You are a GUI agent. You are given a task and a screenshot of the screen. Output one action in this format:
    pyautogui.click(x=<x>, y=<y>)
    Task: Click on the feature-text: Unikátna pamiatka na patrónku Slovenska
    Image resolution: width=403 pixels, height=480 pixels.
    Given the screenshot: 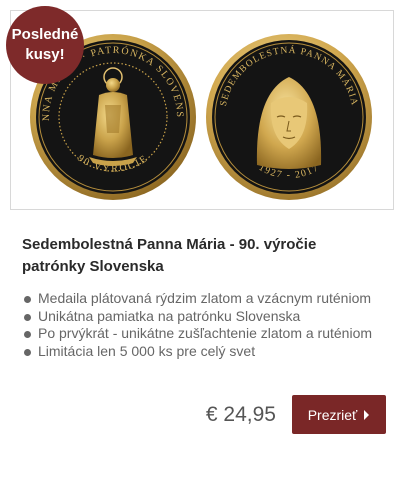 What is the action you would take?
    pyautogui.click(x=169, y=315)
    